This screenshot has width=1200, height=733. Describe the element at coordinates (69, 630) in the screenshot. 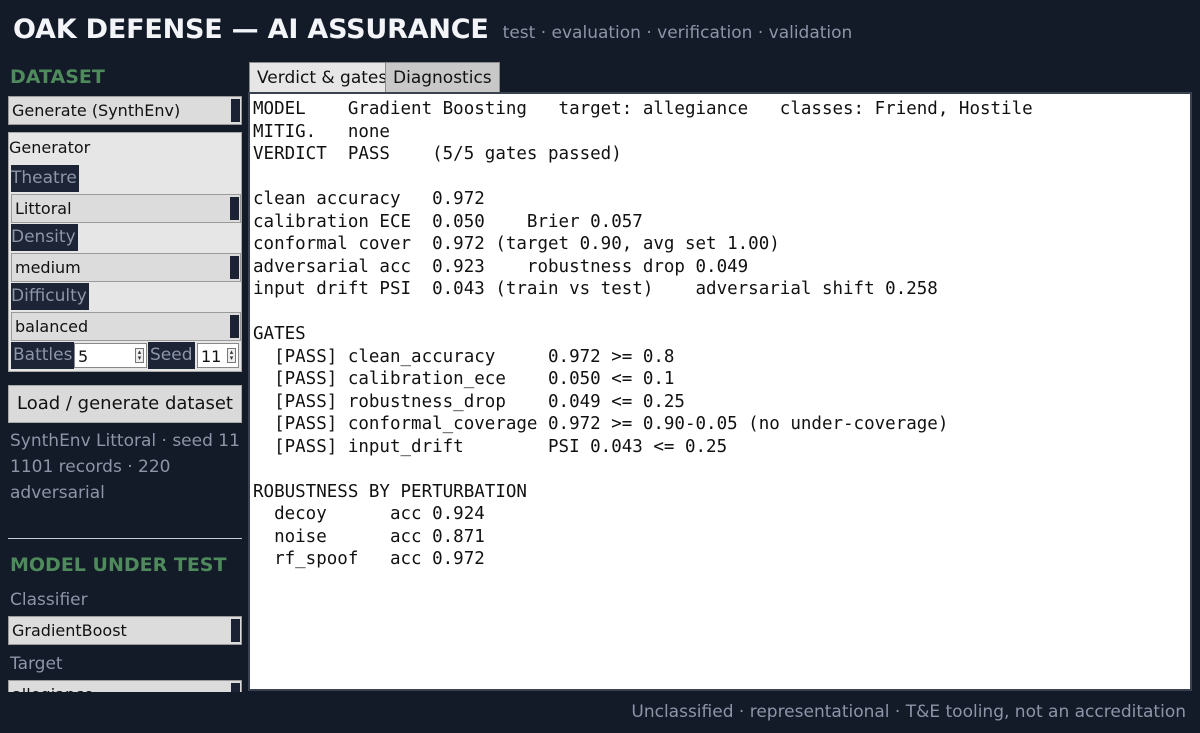

I see `classifier-value: GradientBoost` at that location.